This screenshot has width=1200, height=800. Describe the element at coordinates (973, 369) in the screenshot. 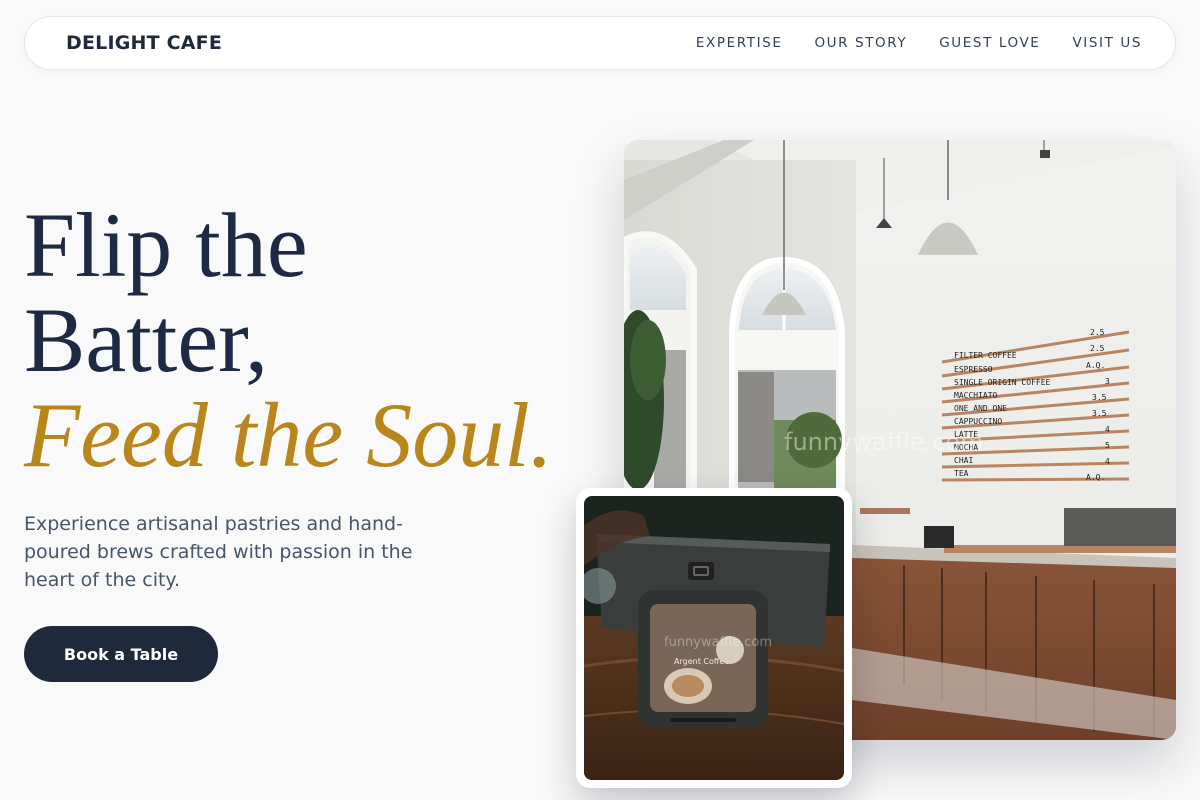

I see `menu-item: ESPRESSO` at that location.